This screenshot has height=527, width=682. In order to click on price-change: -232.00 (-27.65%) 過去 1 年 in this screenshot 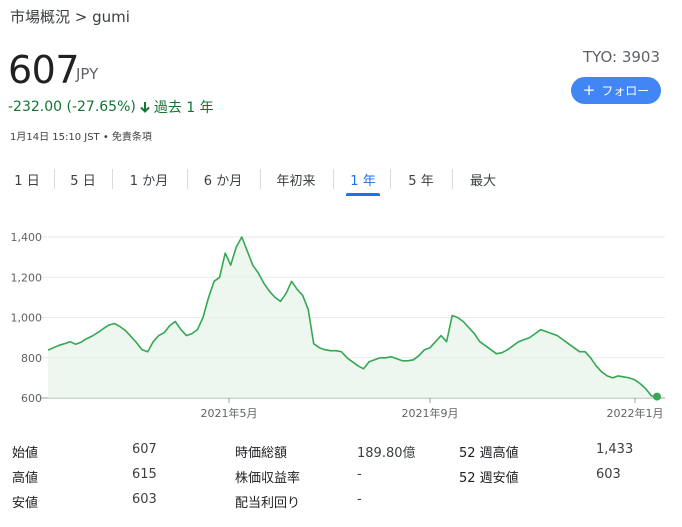, I will do `click(111, 107)`.